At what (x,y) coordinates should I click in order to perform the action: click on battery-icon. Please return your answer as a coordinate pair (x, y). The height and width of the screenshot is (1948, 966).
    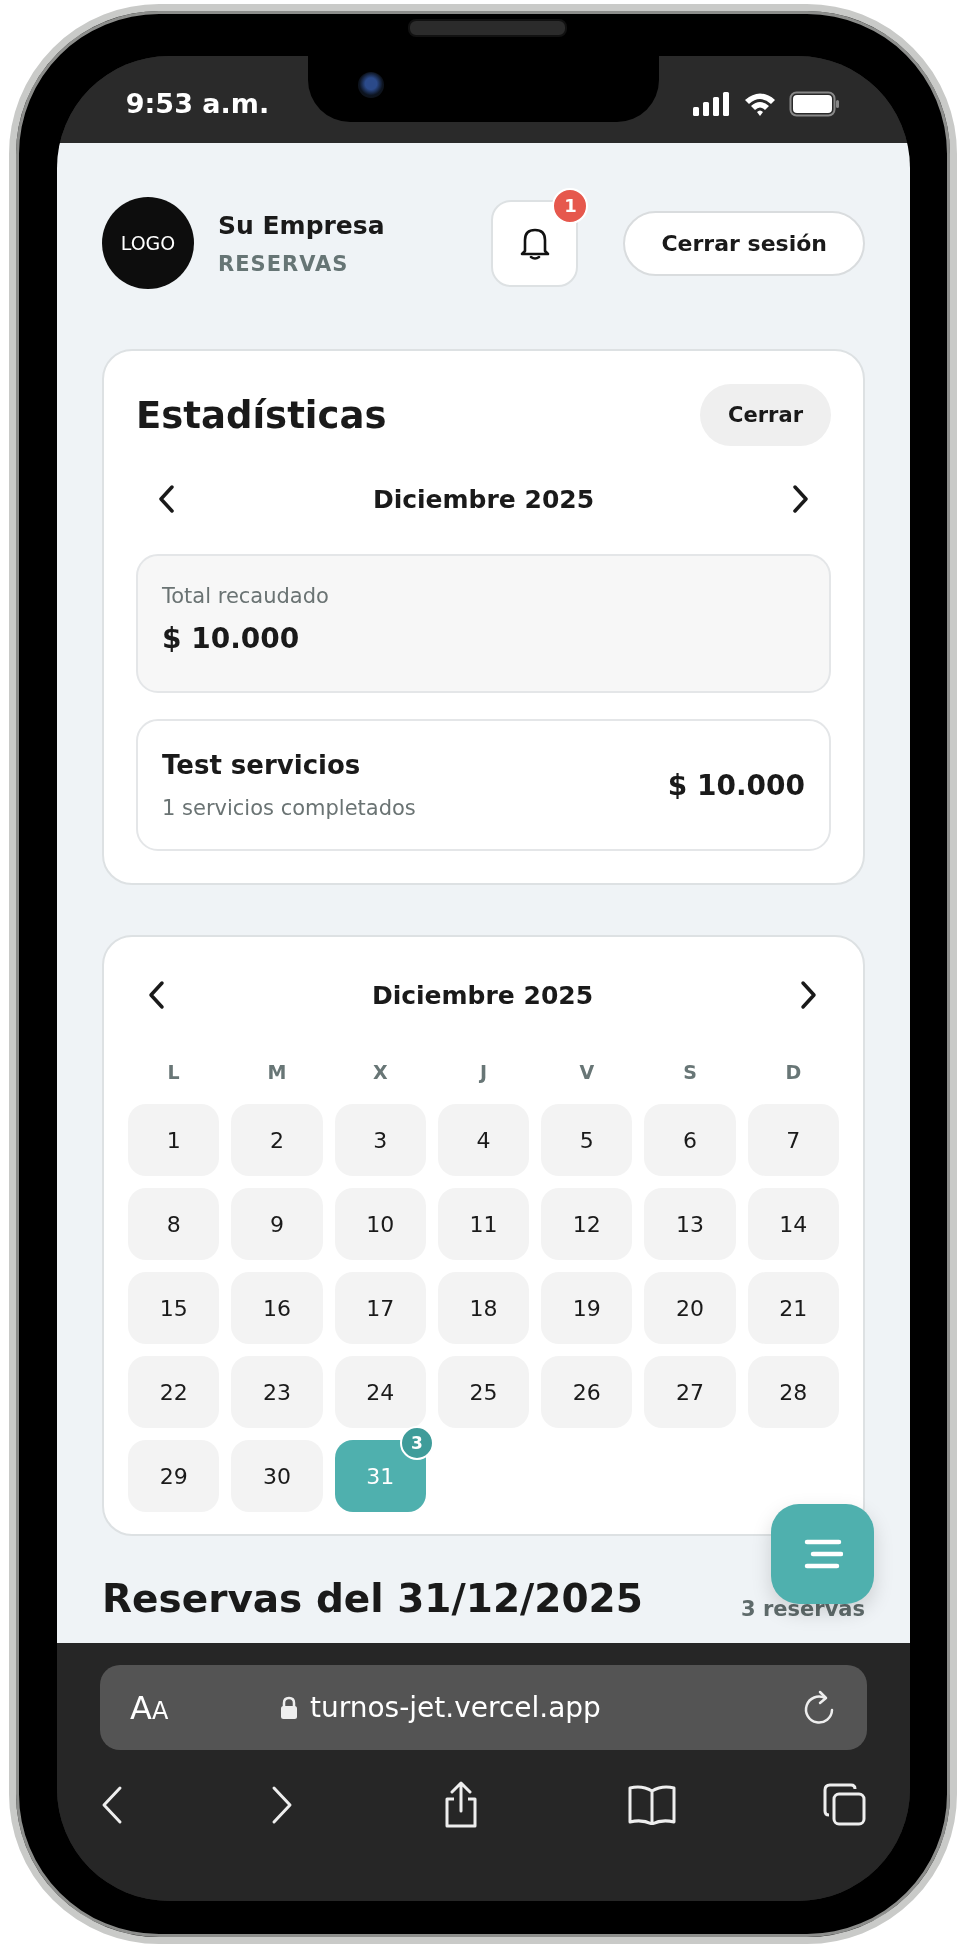
    Looking at the image, I should click on (815, 103).